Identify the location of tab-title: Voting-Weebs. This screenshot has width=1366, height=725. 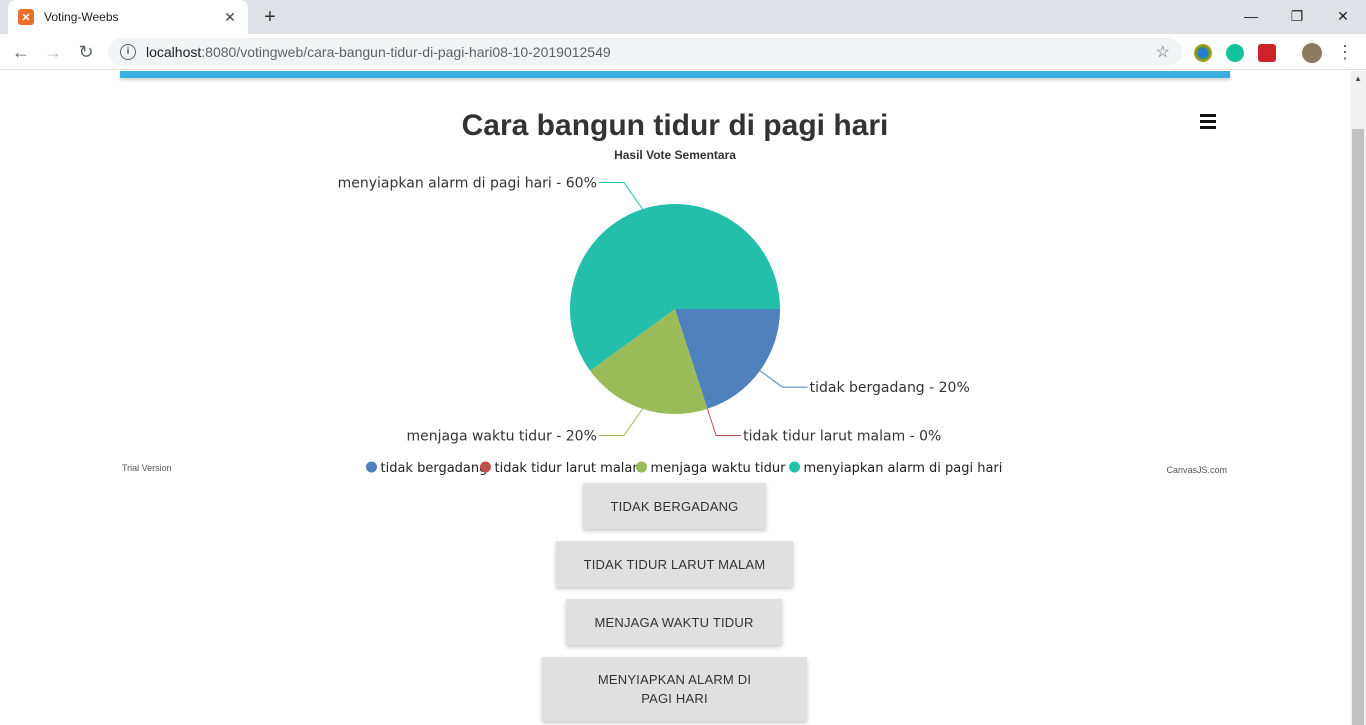
(81, 17).